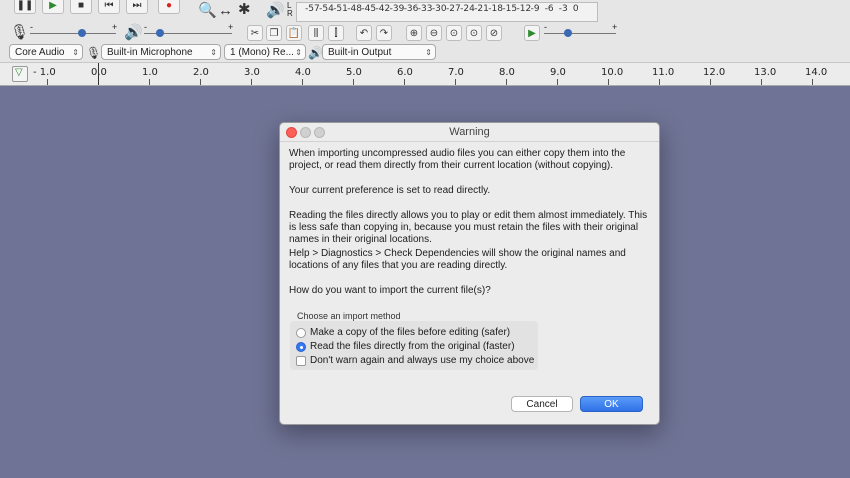  What do you see at coordinates (301, 332) in the screenshot?
I see `radio-copy-files-control` at bounding box center [301, 332].